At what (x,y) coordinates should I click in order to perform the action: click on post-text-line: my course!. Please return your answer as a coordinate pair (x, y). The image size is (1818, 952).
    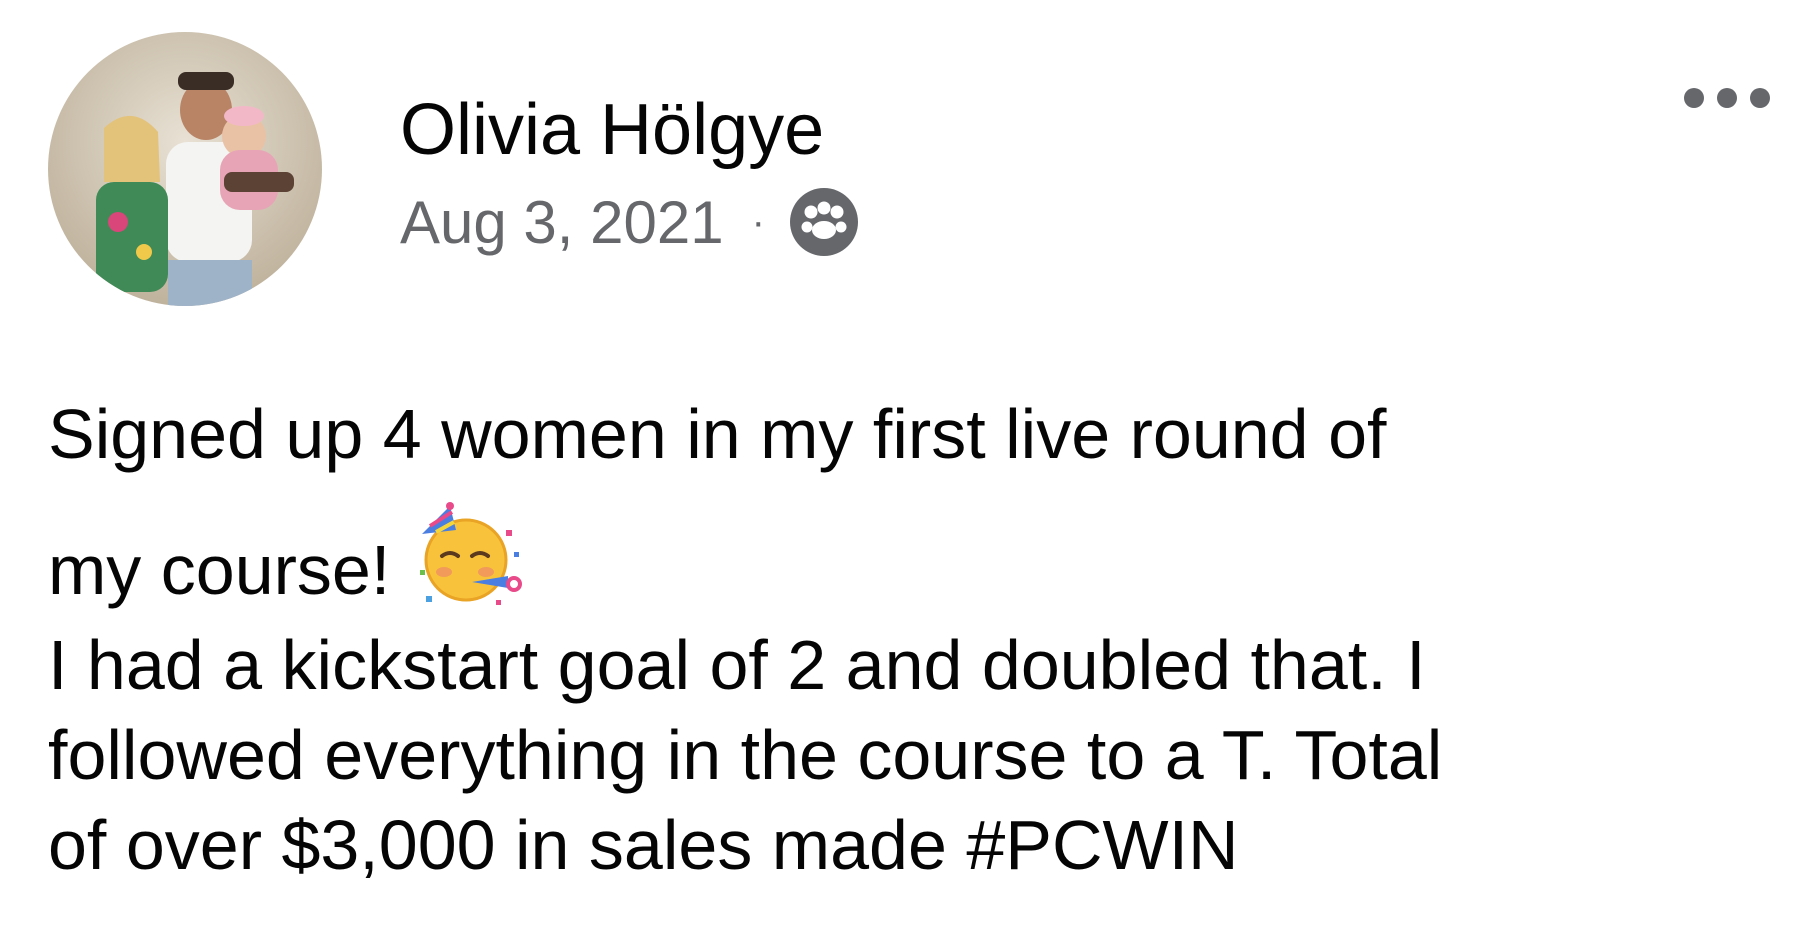
    Looking at the image, I should click on (918, 557).